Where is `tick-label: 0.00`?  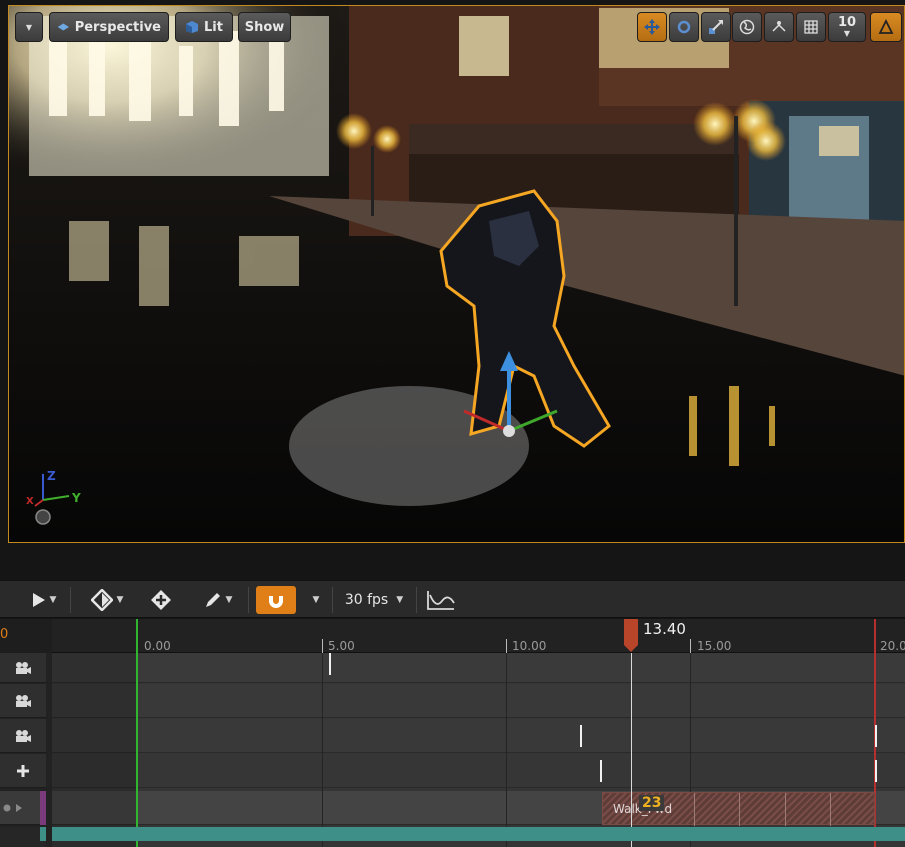 tick-label: 0.00 is located at coordinates (157, 646).